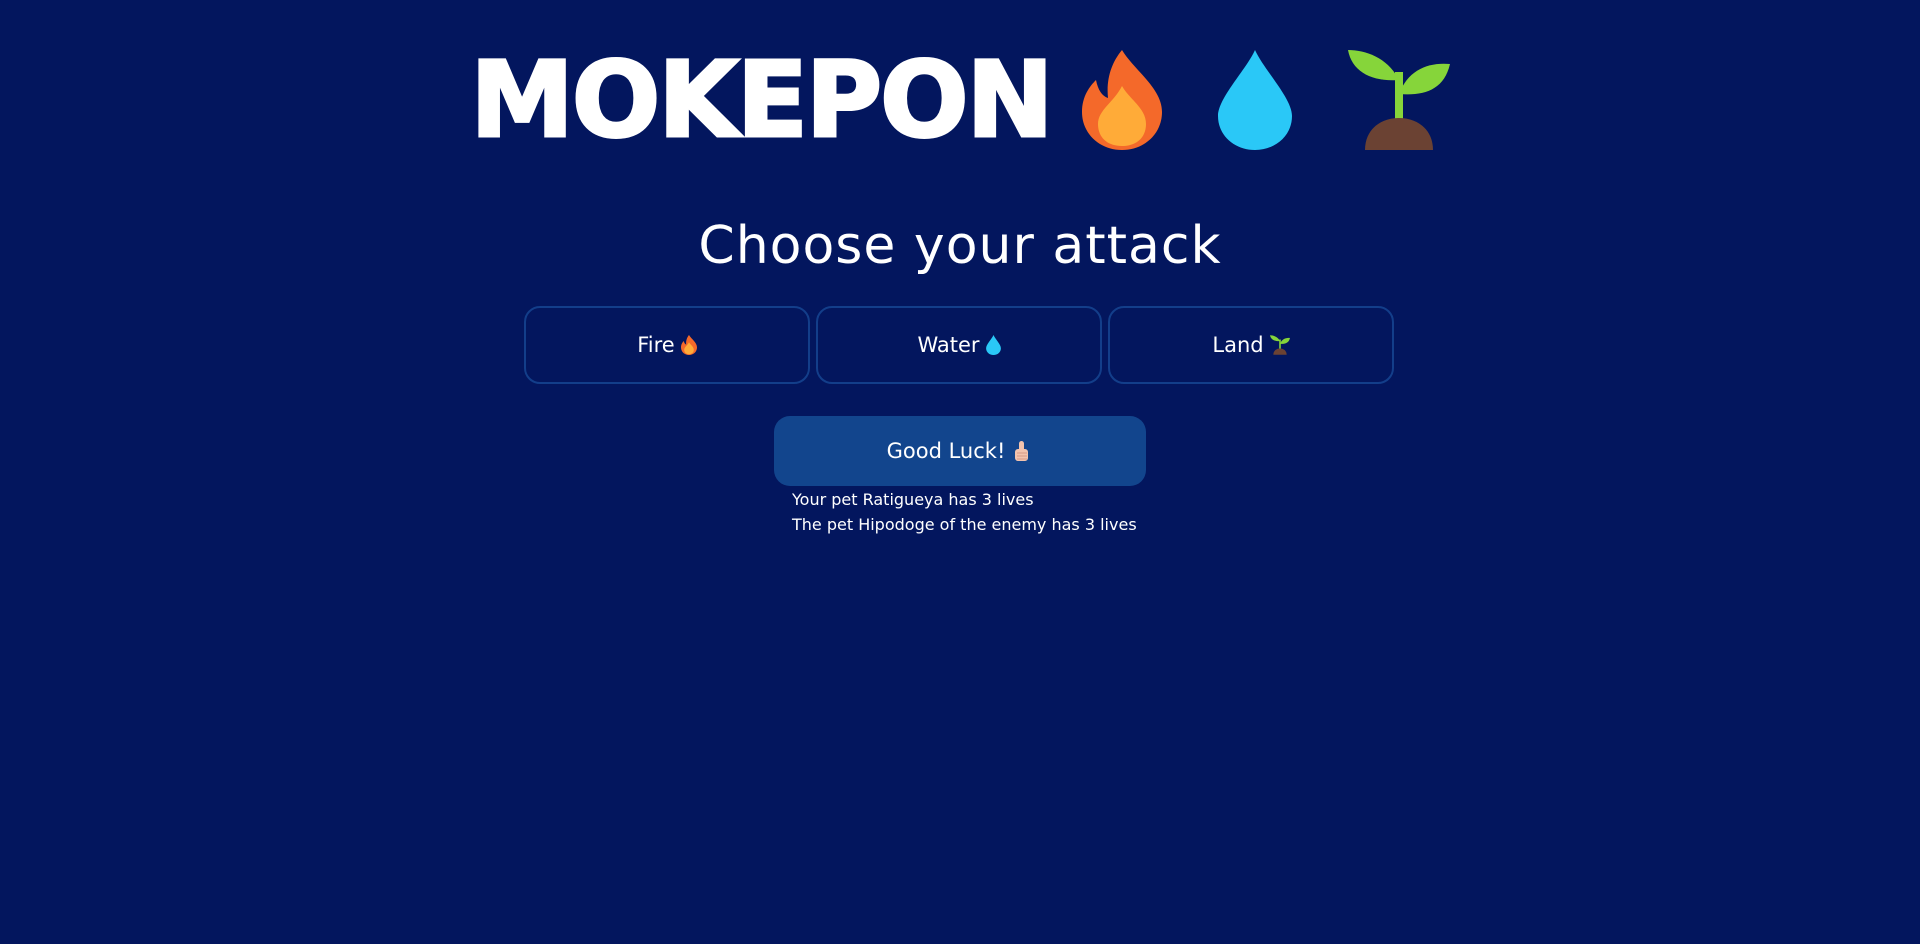 The image size is (1920, 944). What do you see at coordinates (1238, 345) in the screenshot?
I see `land-attack-label: Land` at bounding box center [1238, 345].